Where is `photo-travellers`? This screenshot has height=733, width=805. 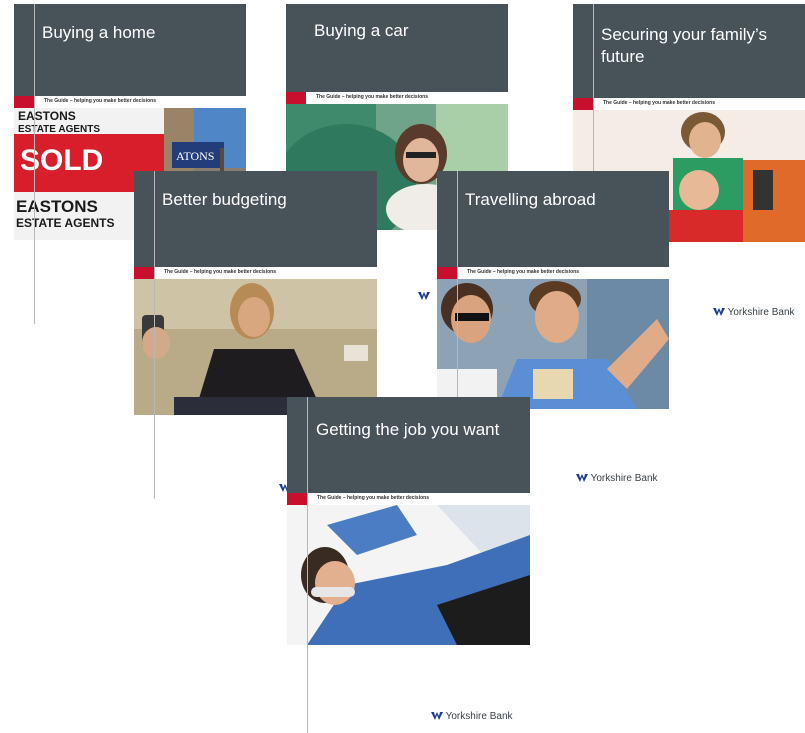
photo-travellers is located at coordinates (553, 344).